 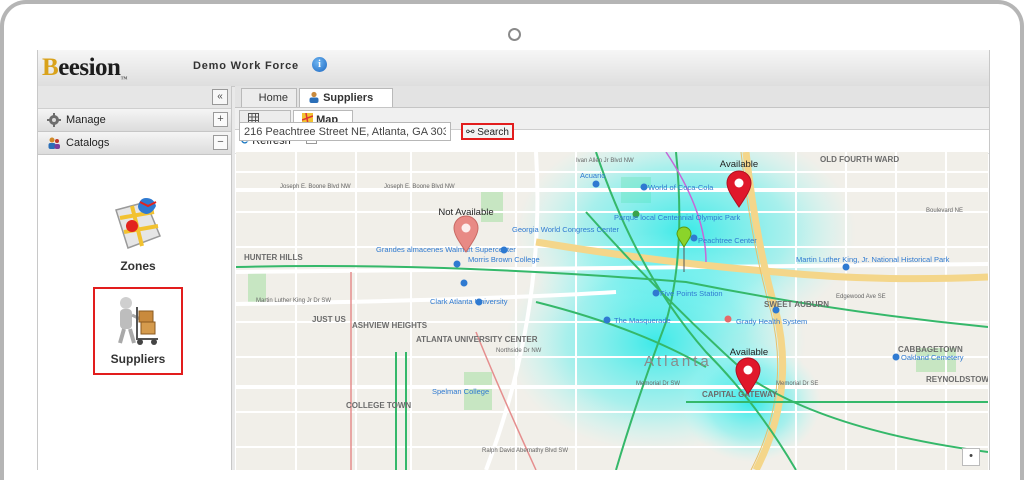 I want to click on street-label: Martin Luther King Jr Dr SW, so click(x=293, y=301).